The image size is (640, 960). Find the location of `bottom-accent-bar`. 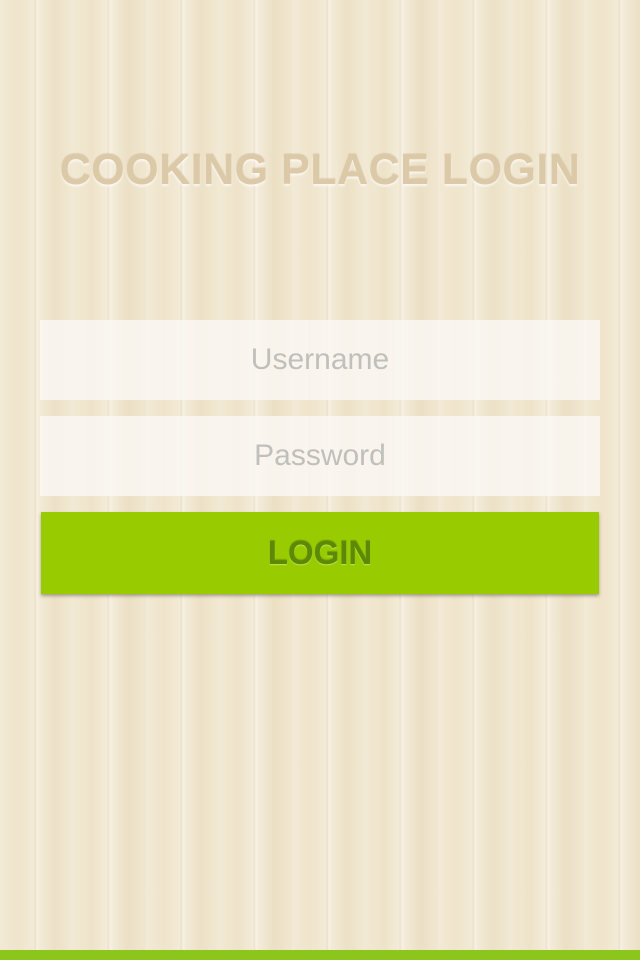

bottom-accent-bar is located at coordinates (320, 955).